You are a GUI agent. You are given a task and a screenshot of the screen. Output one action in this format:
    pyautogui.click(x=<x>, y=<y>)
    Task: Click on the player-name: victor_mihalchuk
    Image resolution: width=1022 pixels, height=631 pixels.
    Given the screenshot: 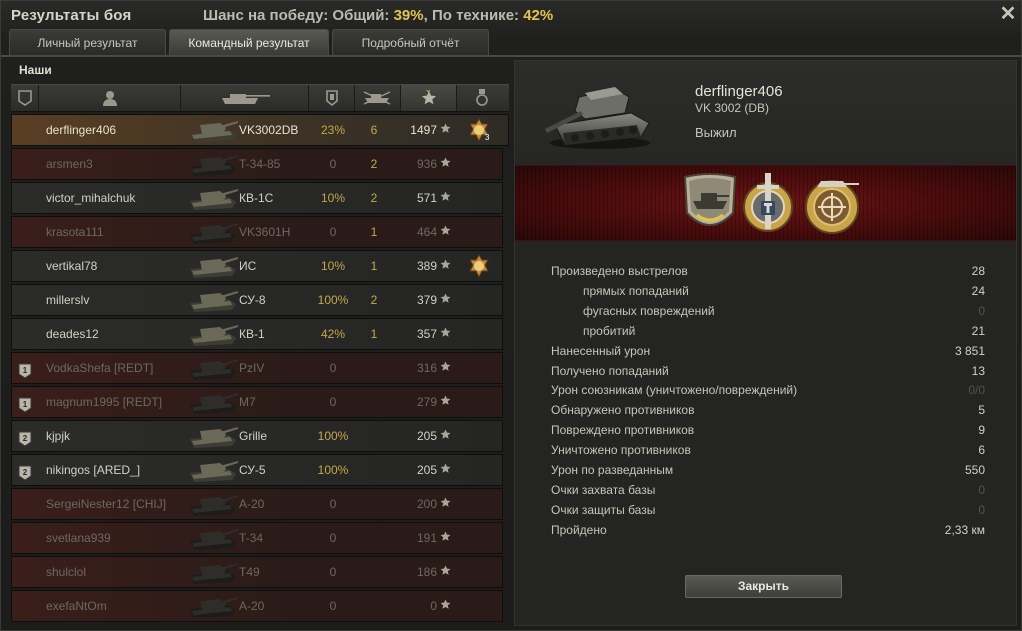 What is the action you would take?
    pyautogui.click(x=91, y=198)
    